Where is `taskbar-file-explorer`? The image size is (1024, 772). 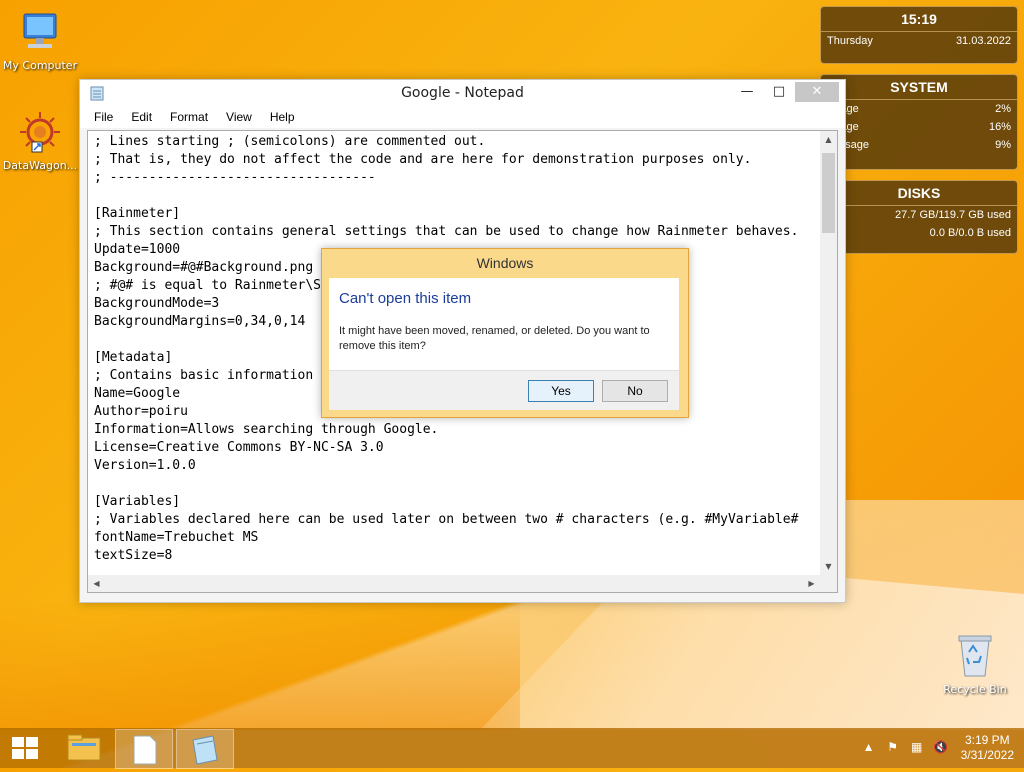
taskbar-file-explorer is located at coordinates (84, 748).